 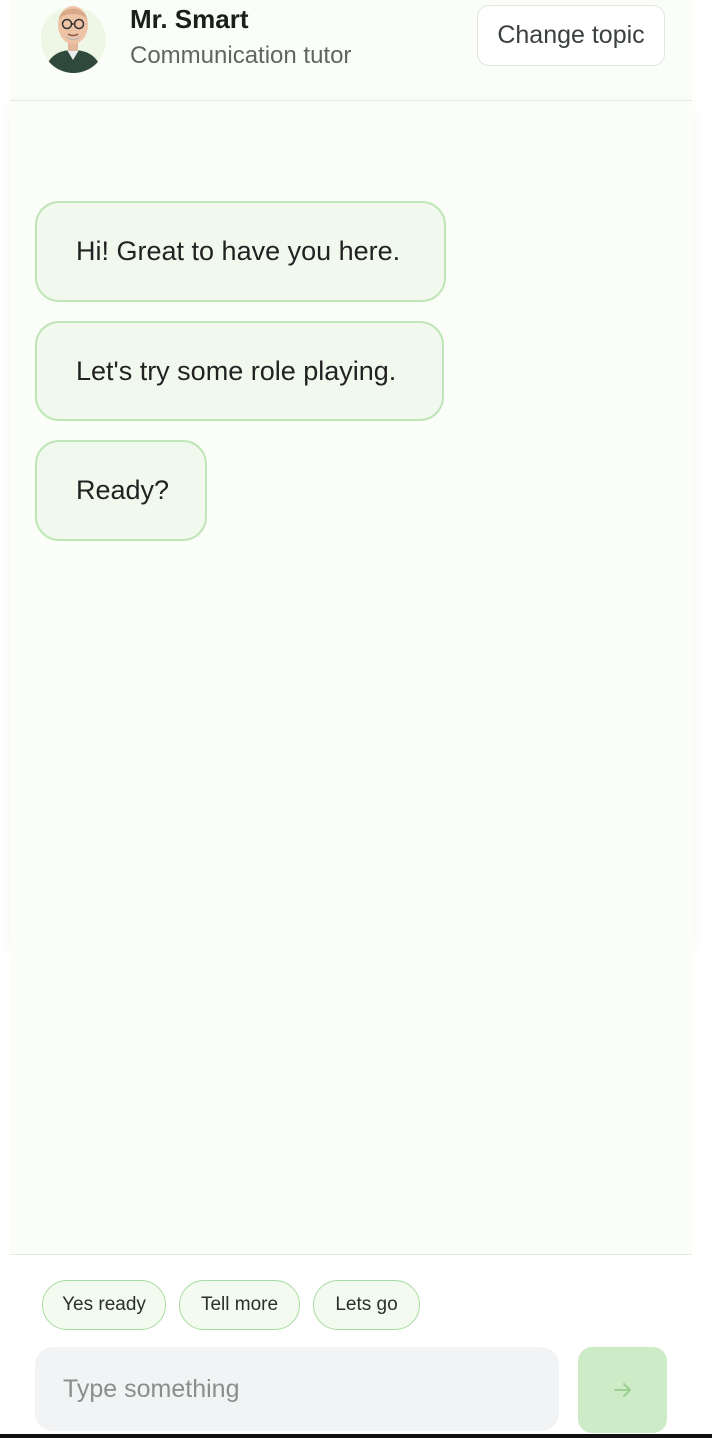 I want to click on message-text: Let's try some role playing., so click(x=236, y=370).